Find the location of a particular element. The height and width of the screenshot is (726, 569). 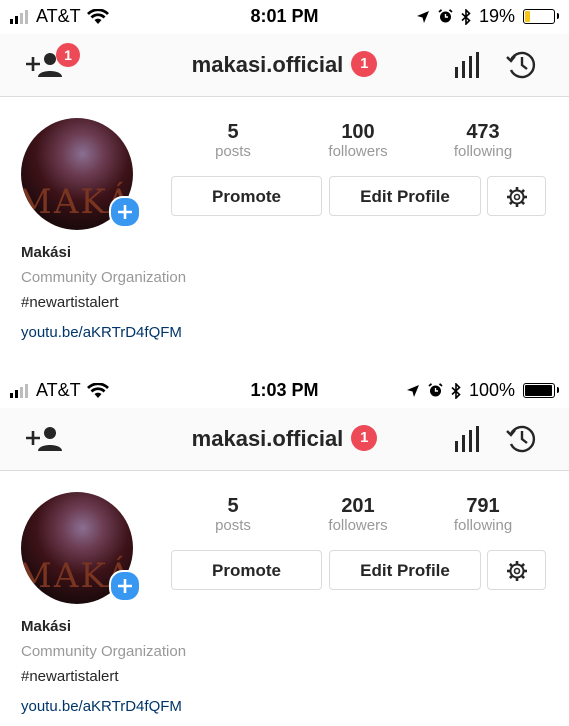

battery-percent: 19% is located at coordinates (496, 16).